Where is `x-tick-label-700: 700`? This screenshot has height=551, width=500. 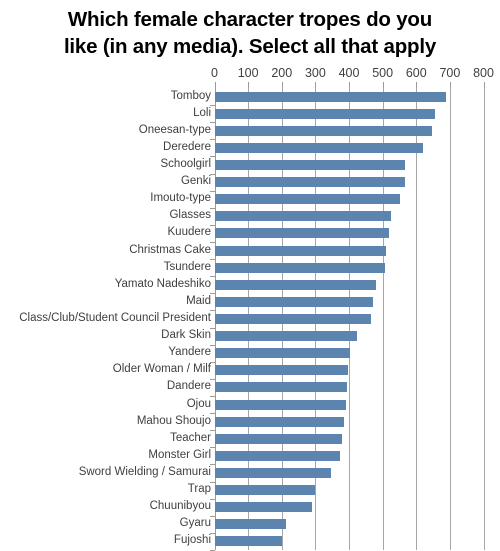 x-tick-label-700: 700 is located at coordinates (450, 73).